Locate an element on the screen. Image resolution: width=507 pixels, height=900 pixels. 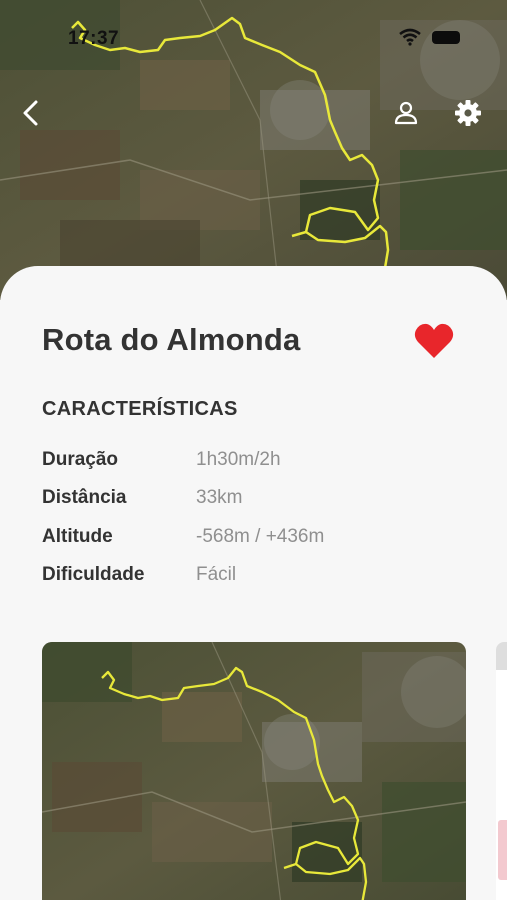
user-icon is located at coordinates (406, 113).